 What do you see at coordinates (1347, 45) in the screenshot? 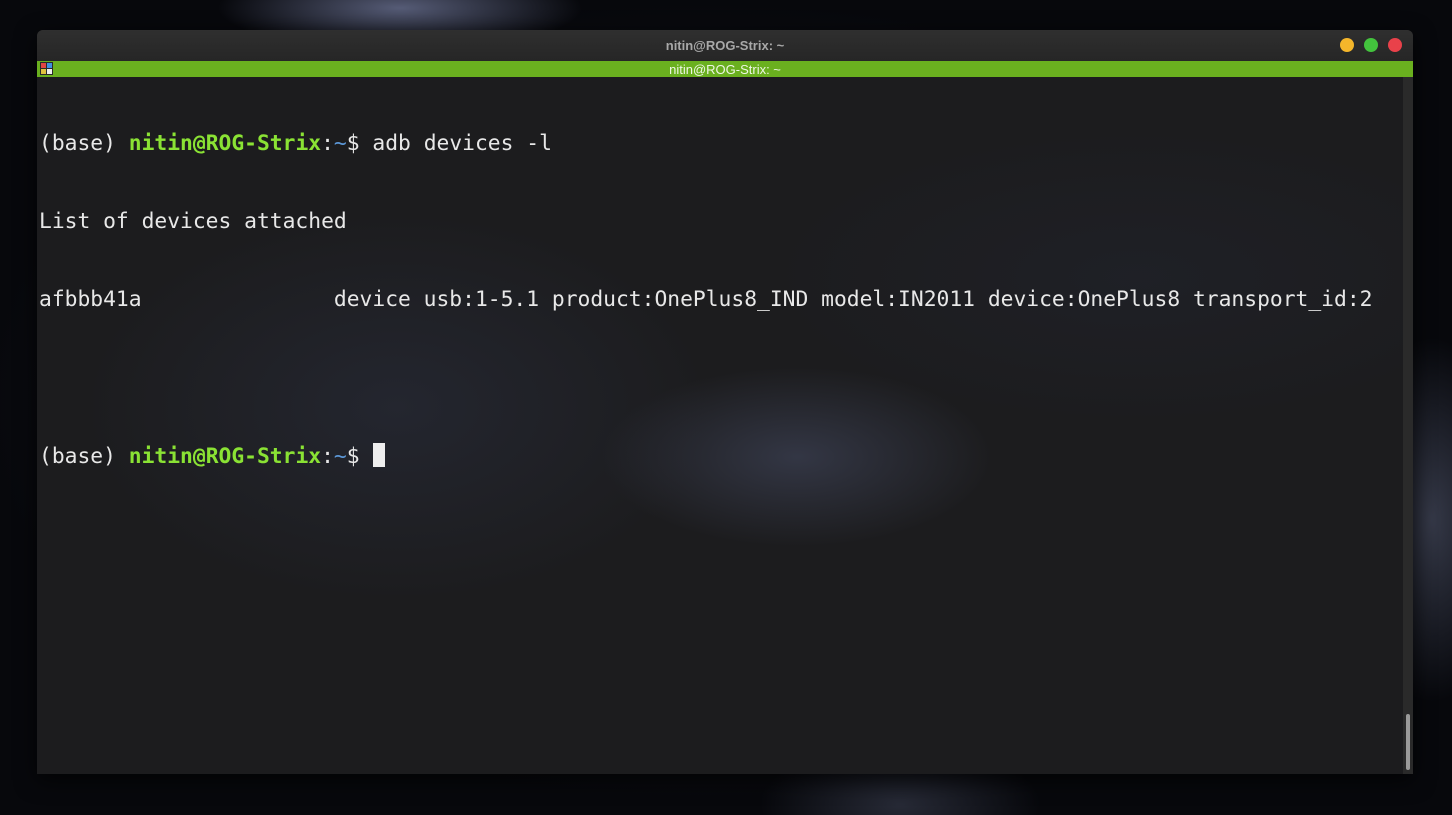
I see `minimize-button` at bounding box center [1347, 45].